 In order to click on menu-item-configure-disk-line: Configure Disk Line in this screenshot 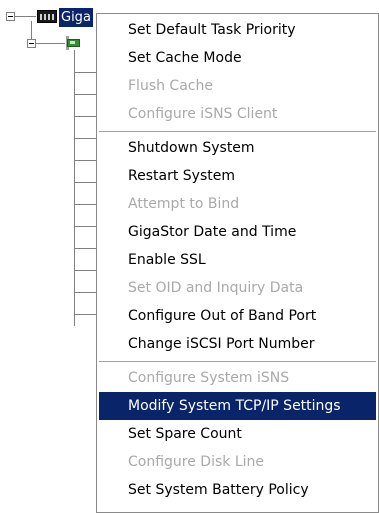, I will do `click(196, 462)`.